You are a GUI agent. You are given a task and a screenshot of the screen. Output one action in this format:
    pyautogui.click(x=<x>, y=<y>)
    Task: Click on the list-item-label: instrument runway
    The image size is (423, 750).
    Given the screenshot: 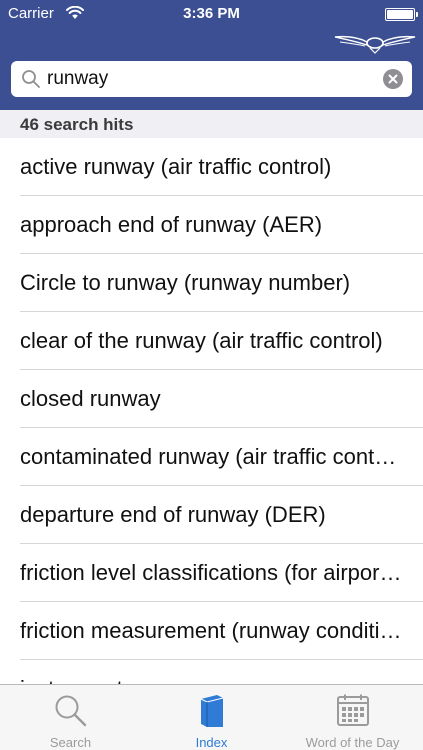 What is the action you would take?
    pyautogui.click(x=211, y=680)
    